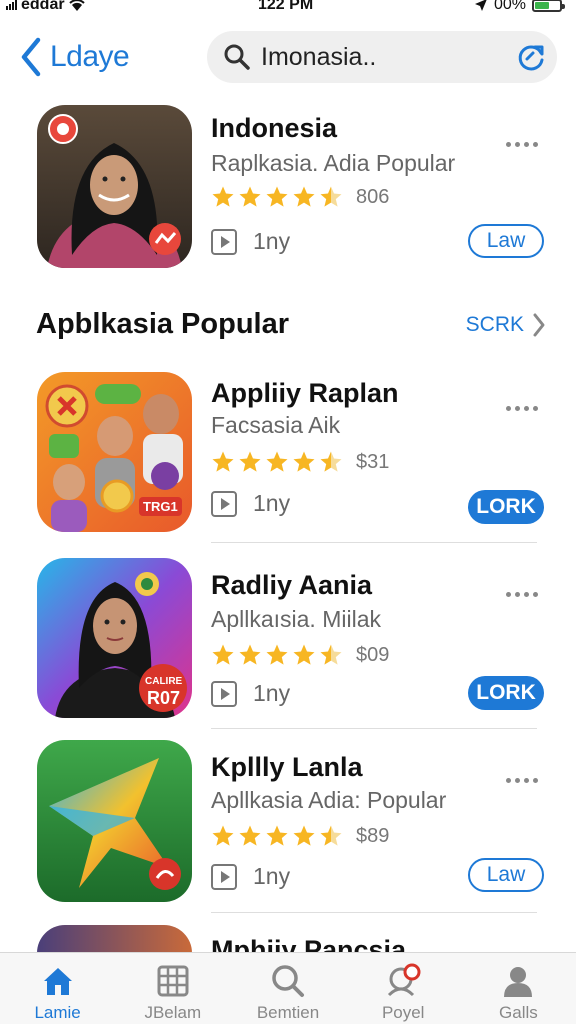 This screenshot has height=1024, width=576. Describe the element at coordinates (288, 9) in the screenshot. I see `status-bar: eddar 122 PM 00%` at that location.